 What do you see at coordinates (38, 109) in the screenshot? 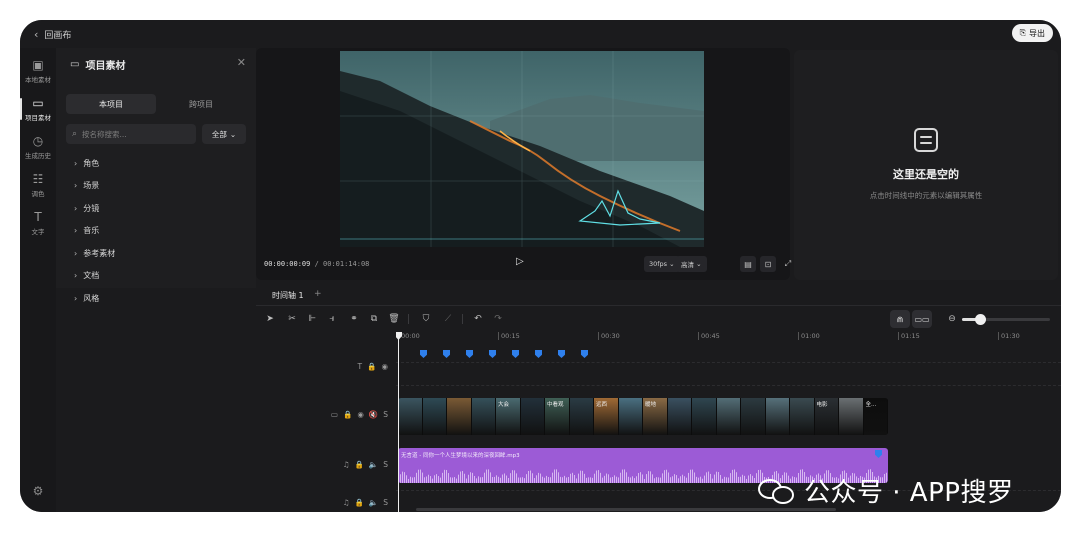
I see `sidebar-item-project-assets: ▭ 项目素材` at bounding box center [38, 109].